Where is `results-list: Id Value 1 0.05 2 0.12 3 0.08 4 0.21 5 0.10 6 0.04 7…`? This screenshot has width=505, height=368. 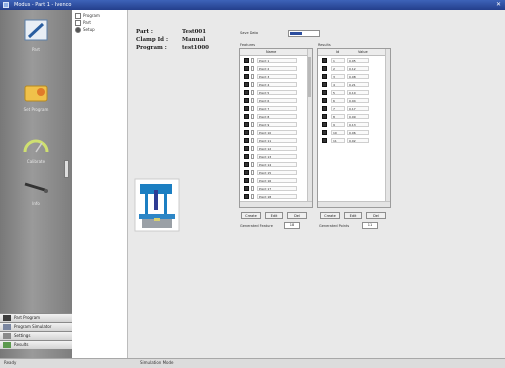
results-list: Id Value 1 0.05 2 0.12 3 0.08 4 0.21 5 0.10 6 0.04 7… is located at coordinates (354, 128).